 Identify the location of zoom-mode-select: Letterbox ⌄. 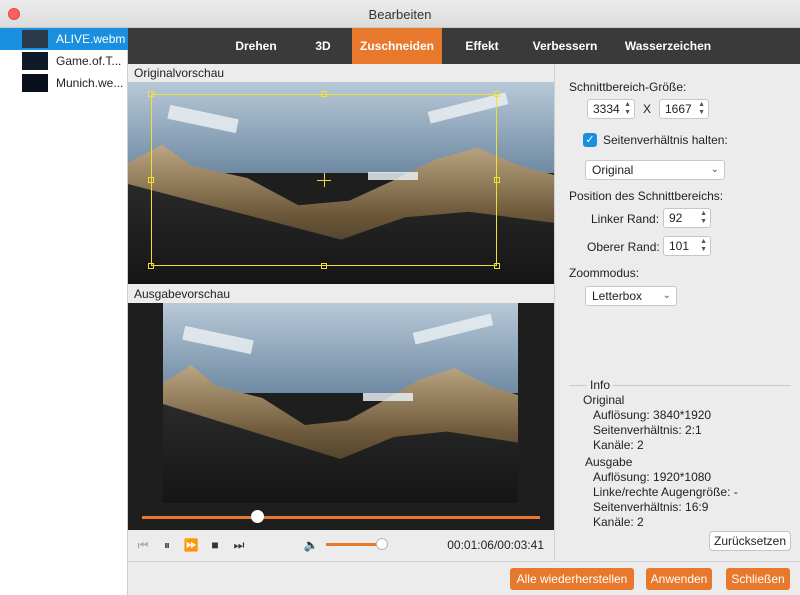
(631, 296).